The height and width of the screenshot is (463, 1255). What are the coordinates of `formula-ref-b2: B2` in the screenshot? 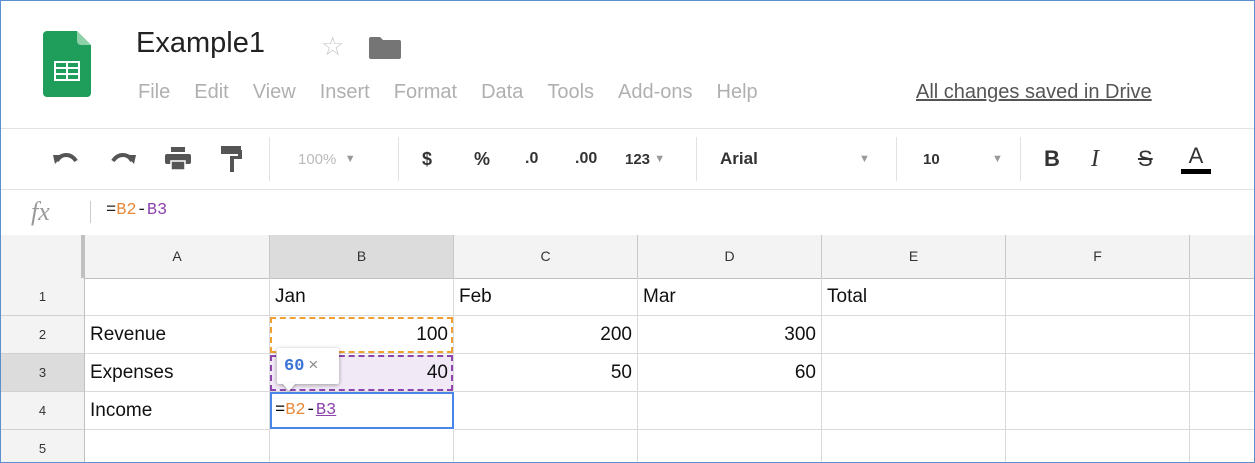 It's located at (126, 210).